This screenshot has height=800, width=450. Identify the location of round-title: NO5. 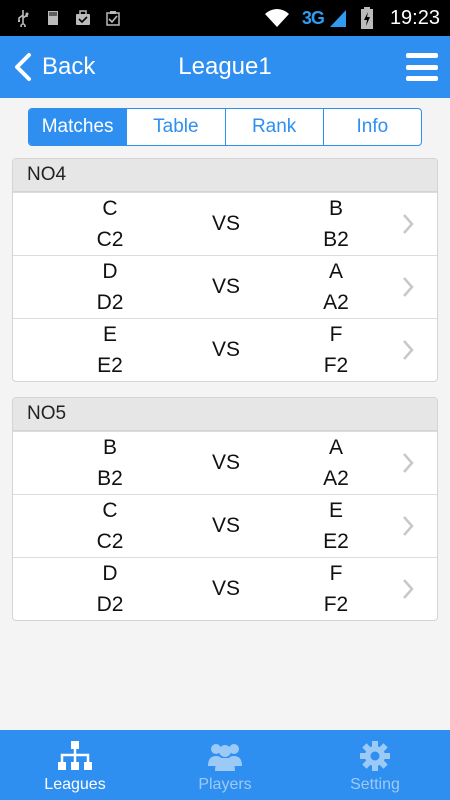
(225, 414).